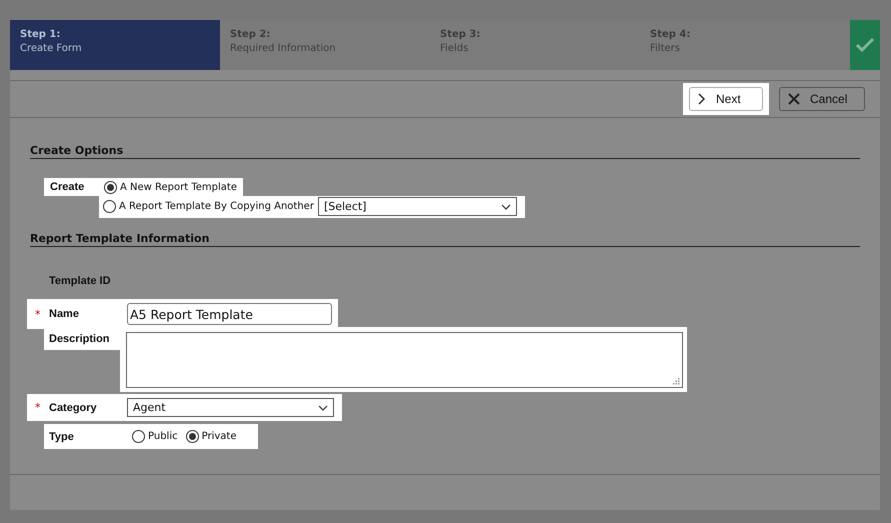 Image resolution: width=891 pixels, height=523 pixels. What do you see at coordinates (62, 436) in the screenshot?
I see `field-label: Type` at bounding box center [62, 436].